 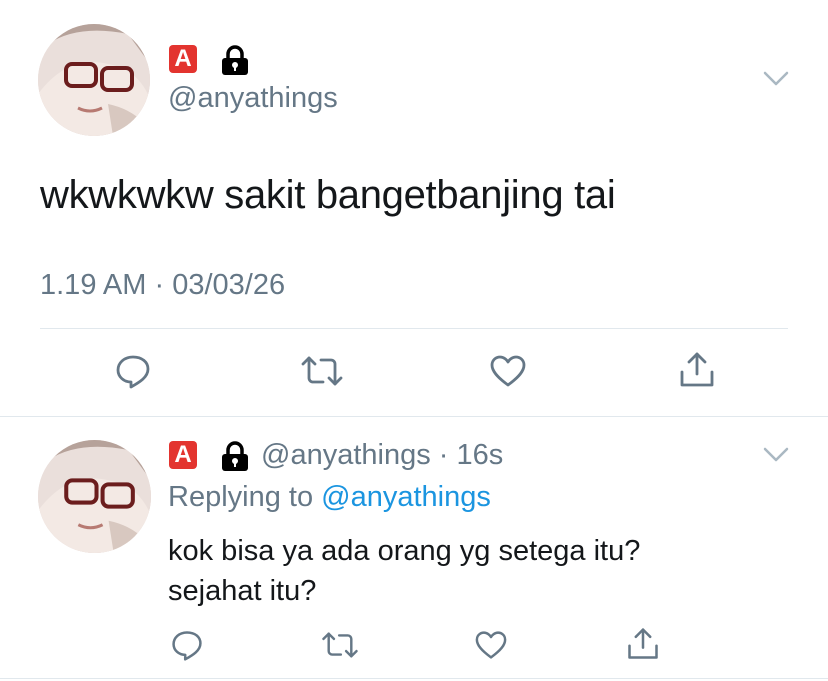 I want to click on tweet-age: 16s, so click(x=480, y=455).